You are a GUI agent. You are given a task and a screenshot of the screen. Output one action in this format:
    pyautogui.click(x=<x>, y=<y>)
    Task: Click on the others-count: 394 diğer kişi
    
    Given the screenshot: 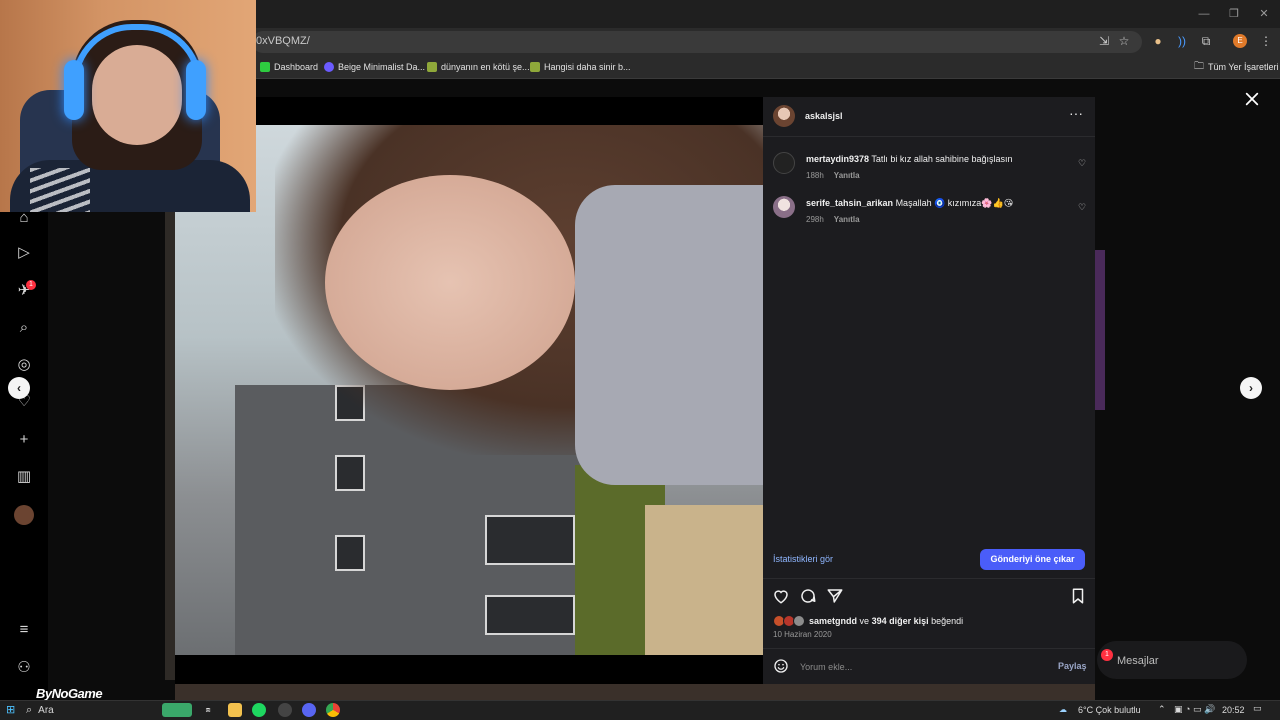 What is the action you would take?
    pyautogui.click(x=900, y=621)
    